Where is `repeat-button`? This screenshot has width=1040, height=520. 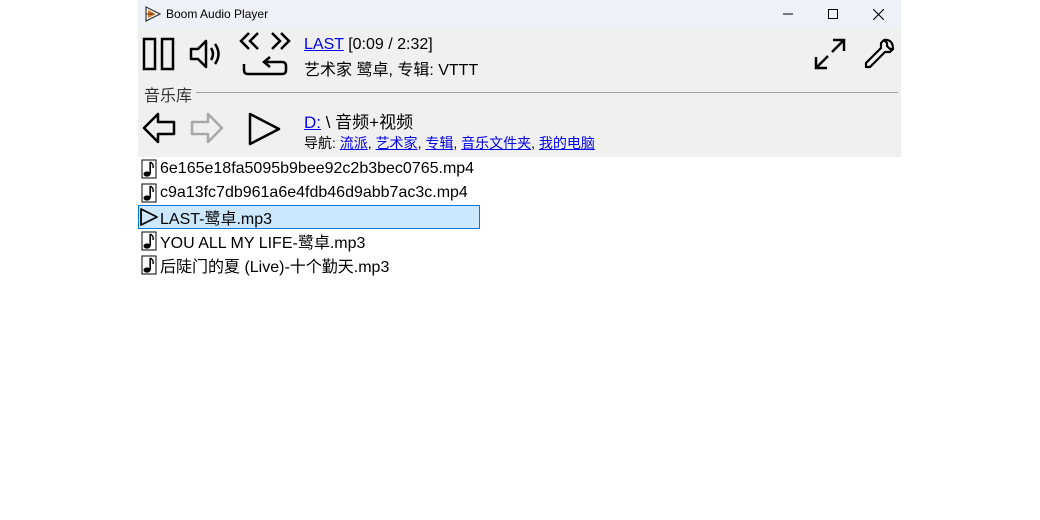 repeat-button is located at coordinates (264, 54).